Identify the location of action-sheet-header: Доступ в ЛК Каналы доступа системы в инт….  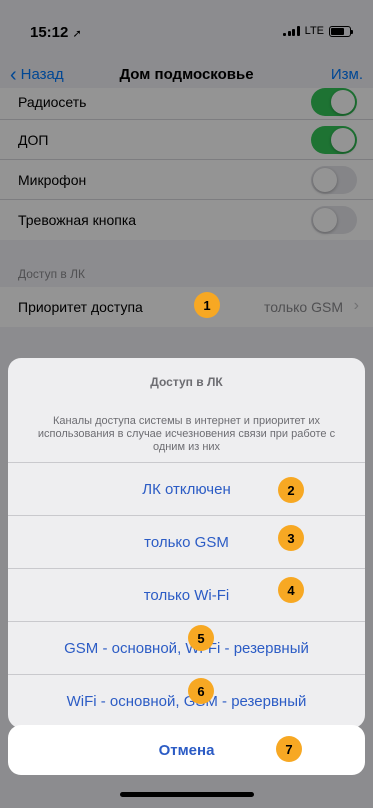
(186, 410).